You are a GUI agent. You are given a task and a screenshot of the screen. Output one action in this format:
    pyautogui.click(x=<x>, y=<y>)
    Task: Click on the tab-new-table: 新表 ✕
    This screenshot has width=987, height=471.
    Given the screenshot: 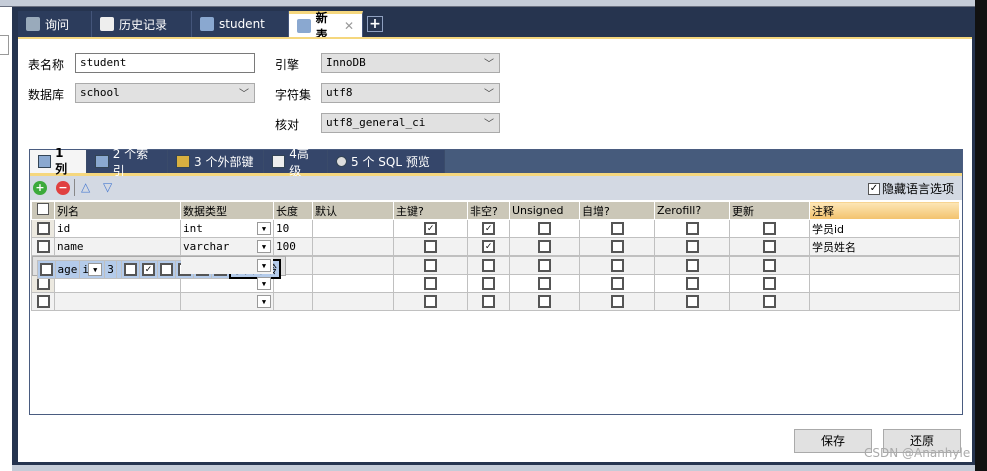 What is the action you would take?
    pyautogui.click(x=326, y=26)
    